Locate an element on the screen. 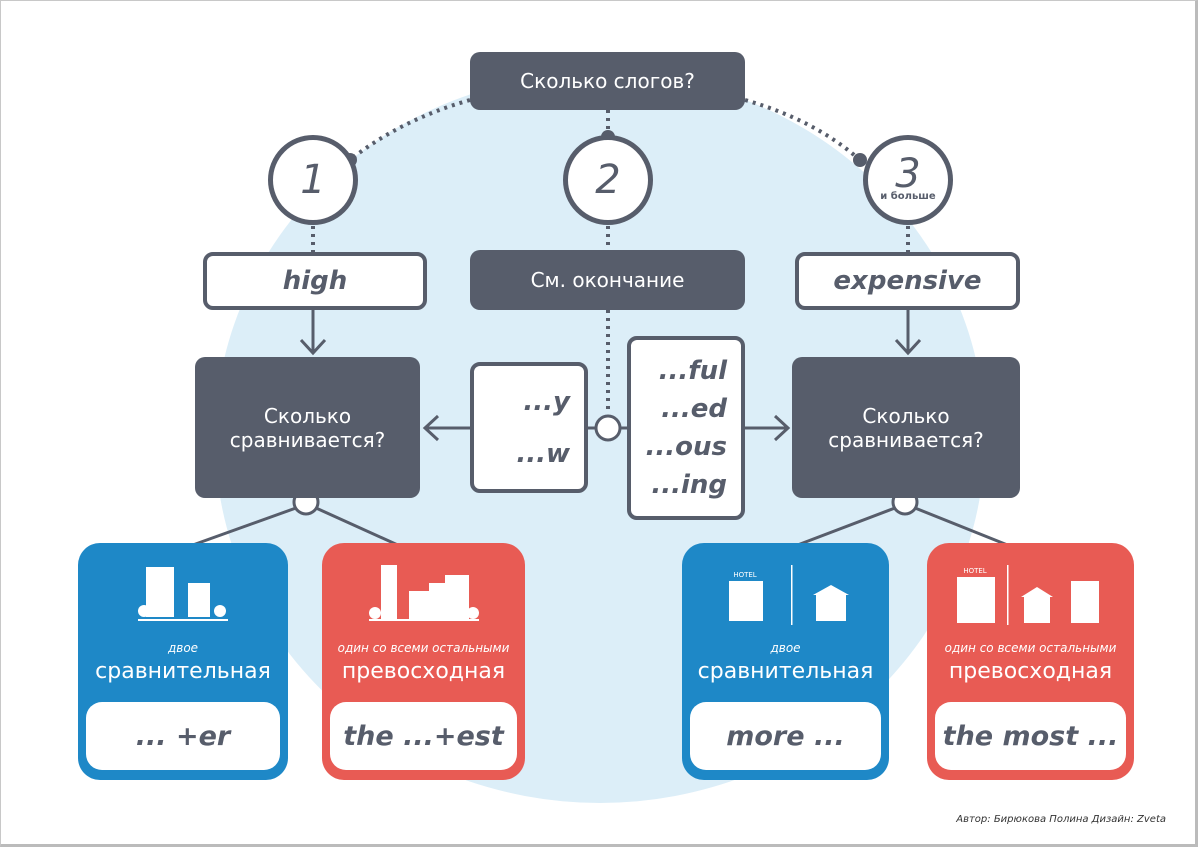 This screenshot has width=1200, height=849. syllable-note: и больше is located at coordinates (908, 196).